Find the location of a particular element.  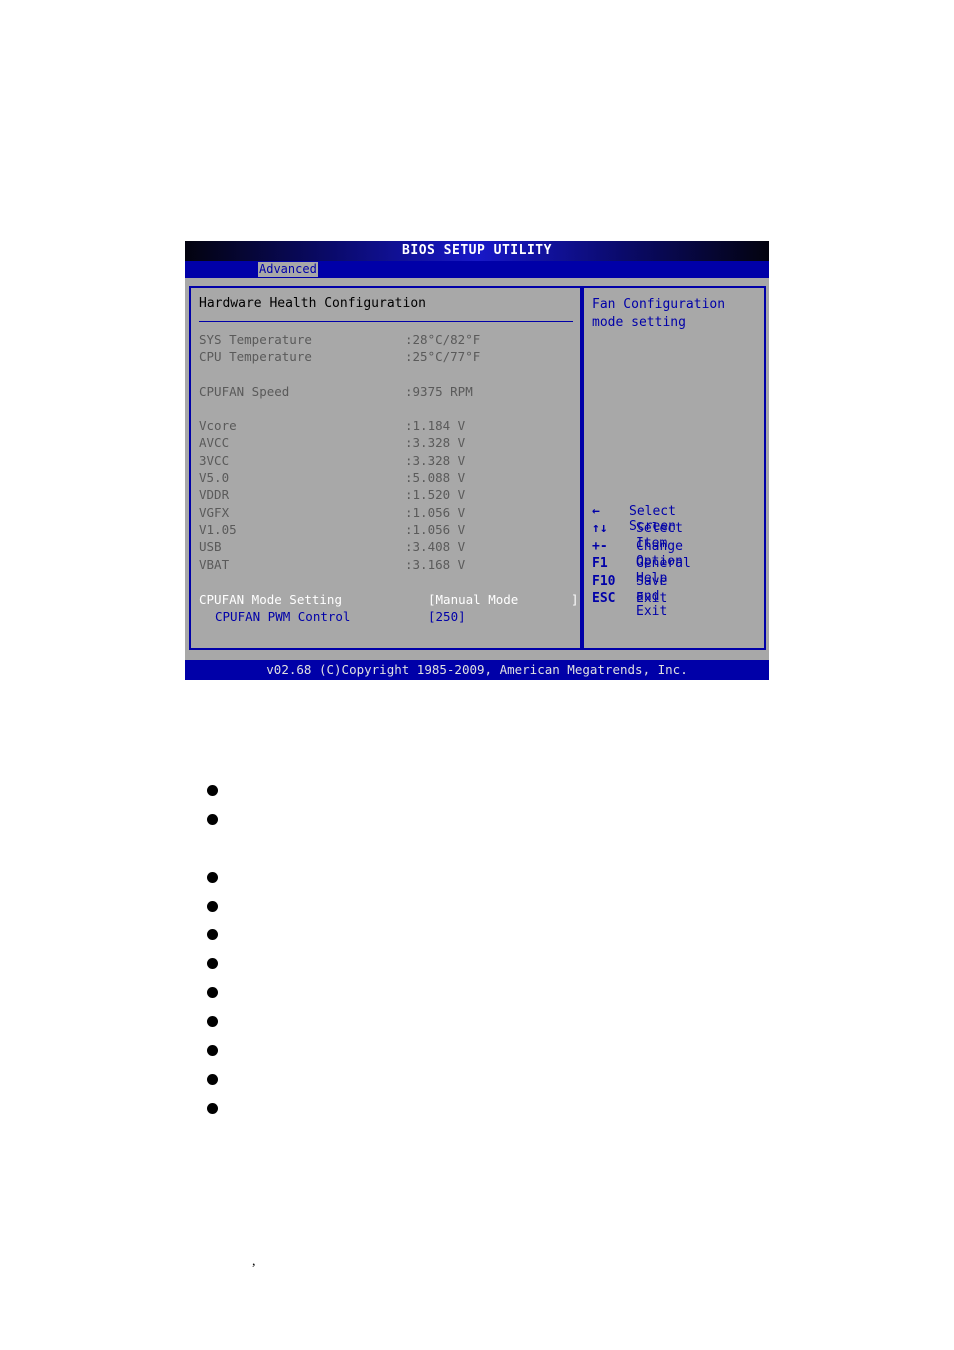

up-down-arrow-key: ↑↓ is located at coordinates (600, 529).